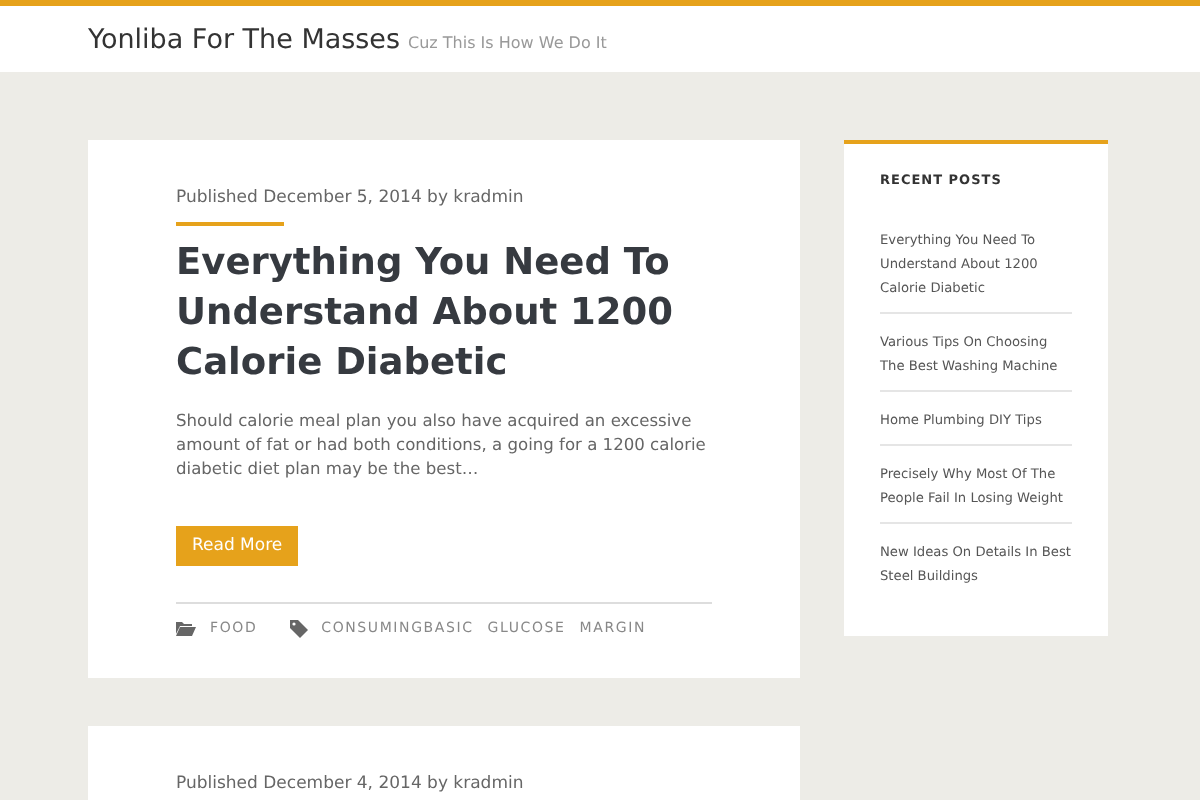 This screenshot has width=1200, height=800. What do you see at coordinates (244, 40) in the screenshot?
I see `site-title: Yonliba For The Masses` at bounding box center [244, 40].